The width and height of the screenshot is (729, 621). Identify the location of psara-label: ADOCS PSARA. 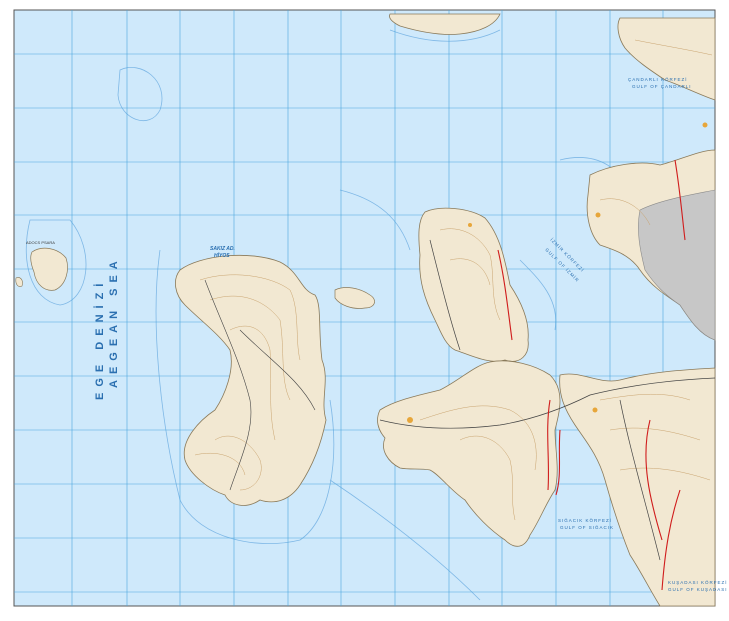
(40, 242).